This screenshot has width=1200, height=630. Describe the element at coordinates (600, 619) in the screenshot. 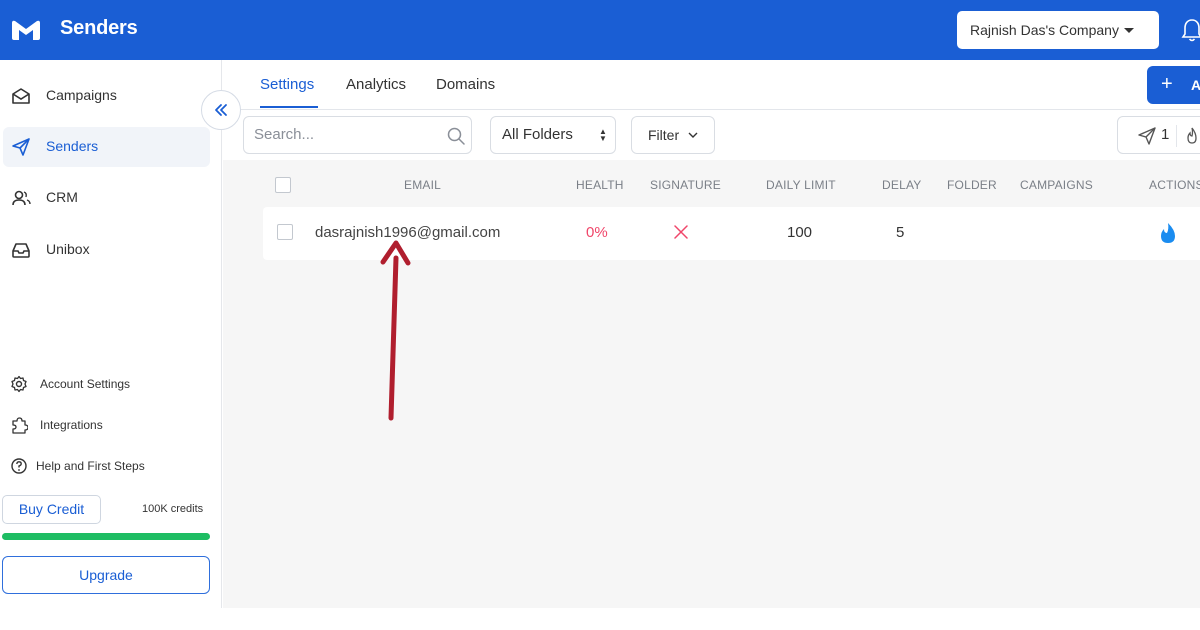

I see `bottom-strip` at that location.